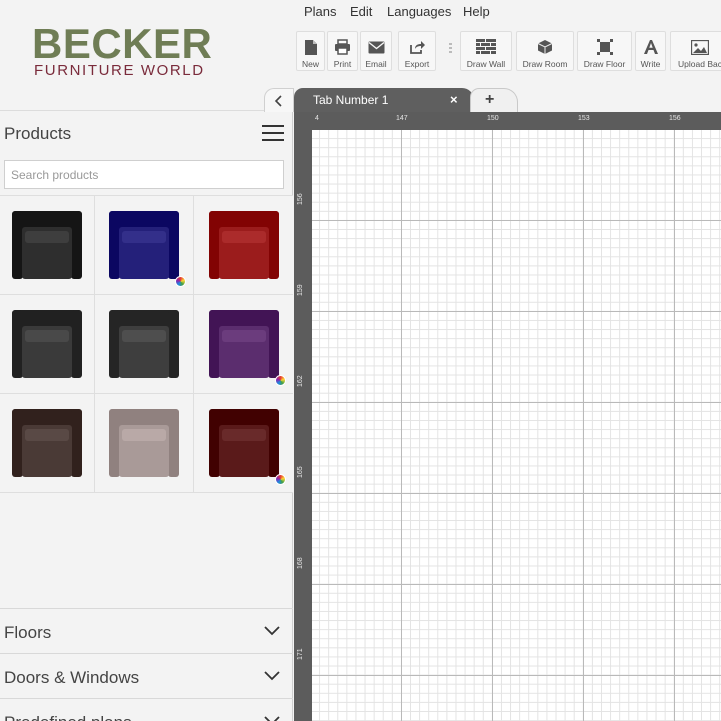 This screenshot has width=721, height=721. Describe the element at coordinates (419, 11) in the screenshot. I see `menu-languages: Languages` at that location.